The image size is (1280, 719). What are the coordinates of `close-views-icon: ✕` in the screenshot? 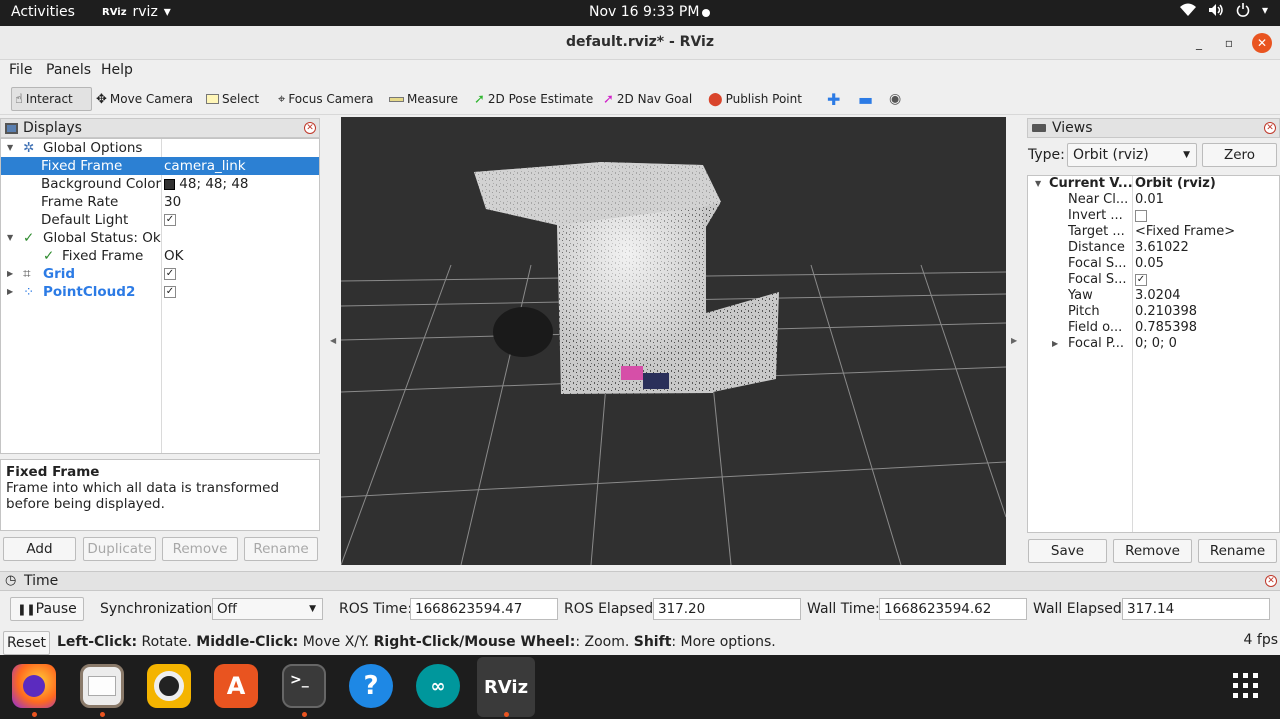 It's located at (1270, 128).